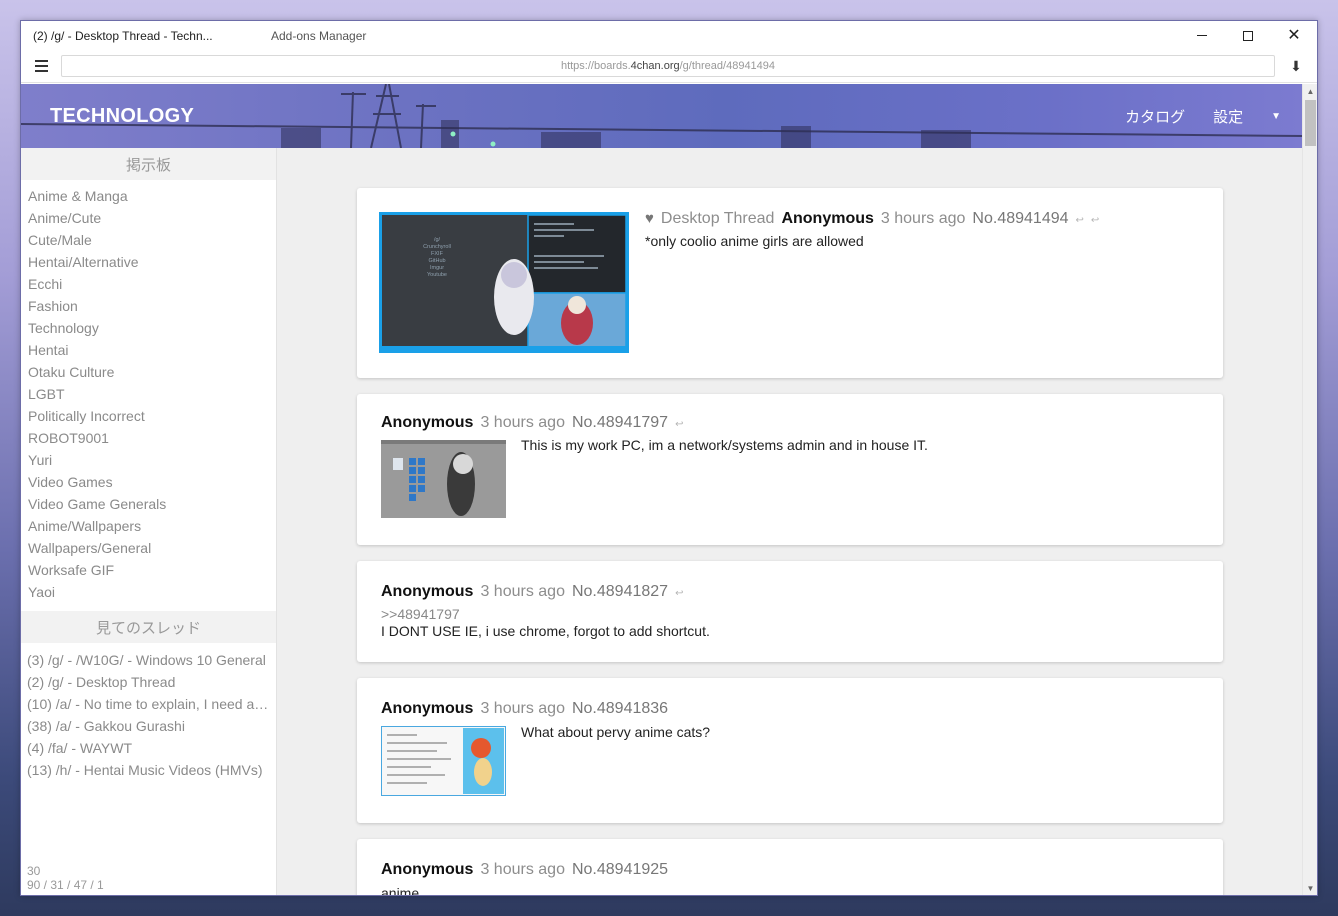 The image size is (1338, 916). What do you see at coordinates (400, 890) in the screenshot?
I see `post-body: anime` at bounding box center [400, 890].